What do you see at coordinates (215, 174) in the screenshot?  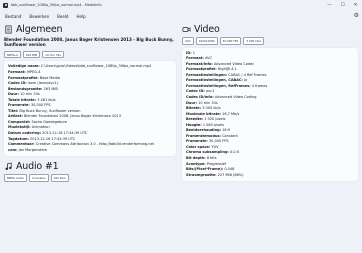 I see `info-row: Stroomgrootte: 227 MiB (86%)` at bounding box center [215, 174].